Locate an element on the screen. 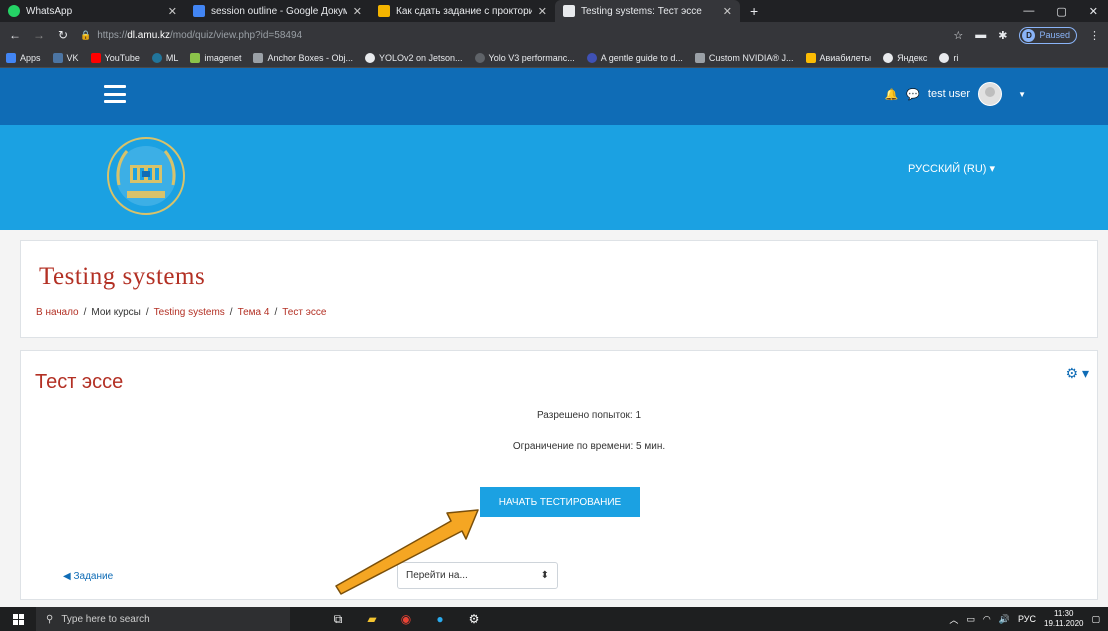 Image resolution: width=1108 pixels, height=631 pixels. start-attempt-button: НАЧАТЬ ТЕСТИРОВАНИЕ is located at coordinates (560, 502).